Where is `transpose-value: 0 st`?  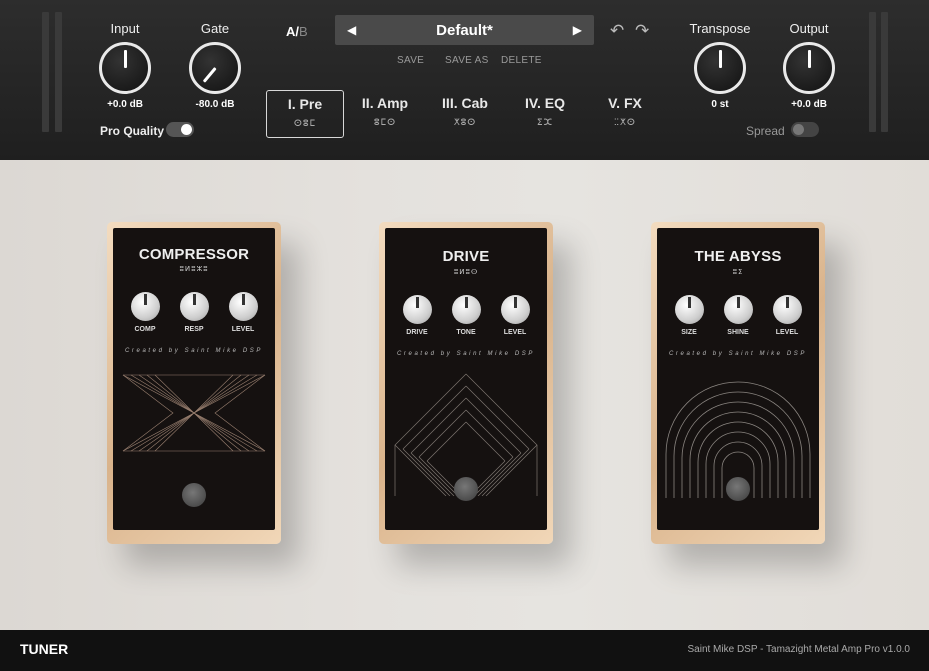 transpose-value: 0 st is located at coordinates (720, 104).